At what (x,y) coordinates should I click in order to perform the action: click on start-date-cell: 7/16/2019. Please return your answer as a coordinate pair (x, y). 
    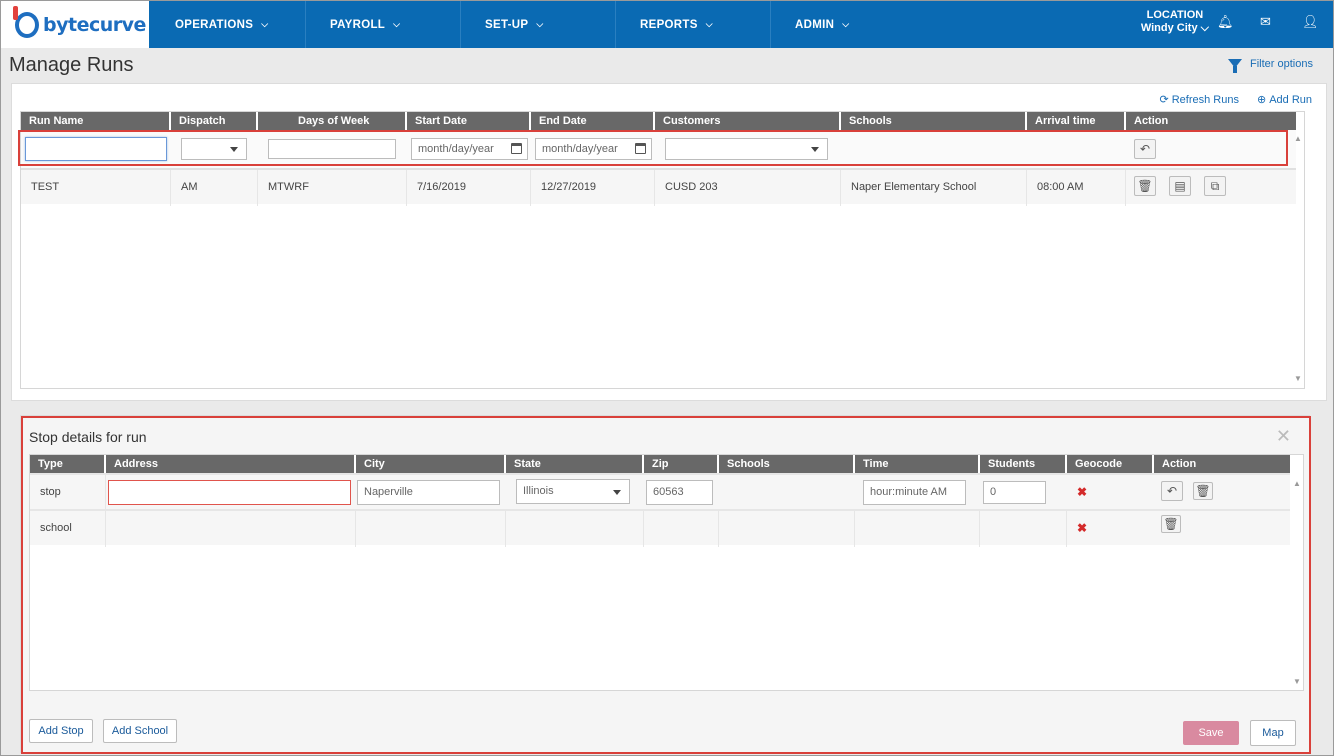
    Looking at the image, I should click on (469, 188).